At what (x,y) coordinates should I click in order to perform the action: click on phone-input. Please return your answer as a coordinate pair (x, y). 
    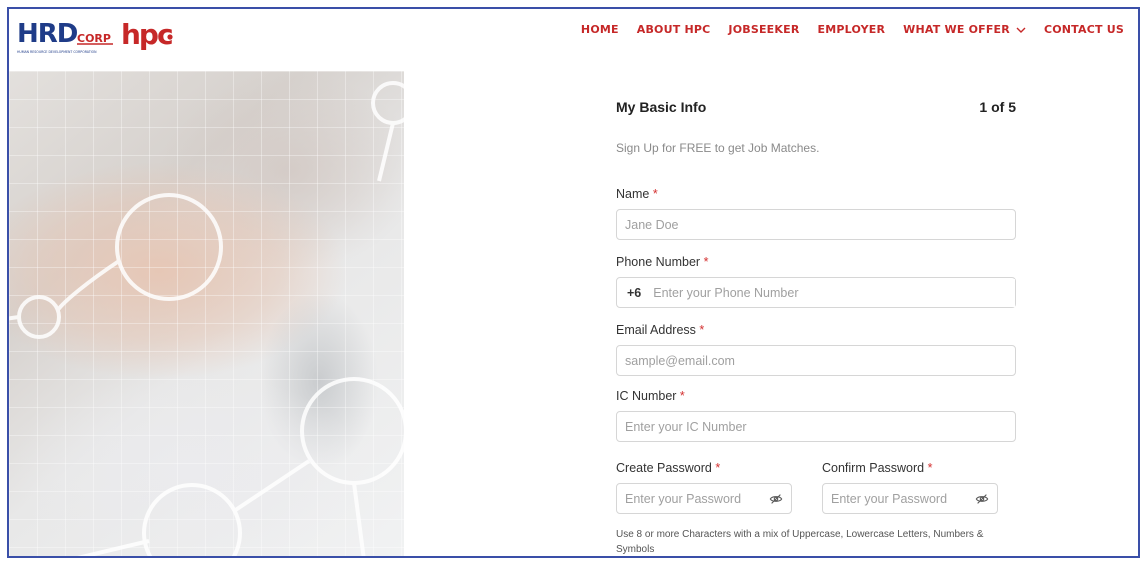
    Looking at the image, I should click on (834, 292).